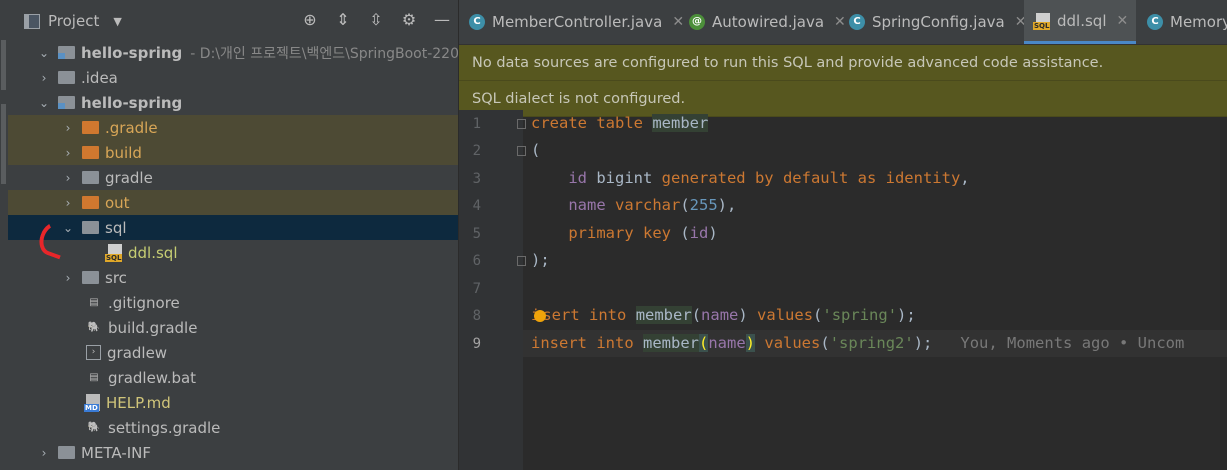 This screenshot has height=470, width=1227. Describe the element at coordinates (324, 53) in the screenshot. I see `tree-item-path: - D:\개인 프로젝트\백엔드\SpringBoot-220` at that location.